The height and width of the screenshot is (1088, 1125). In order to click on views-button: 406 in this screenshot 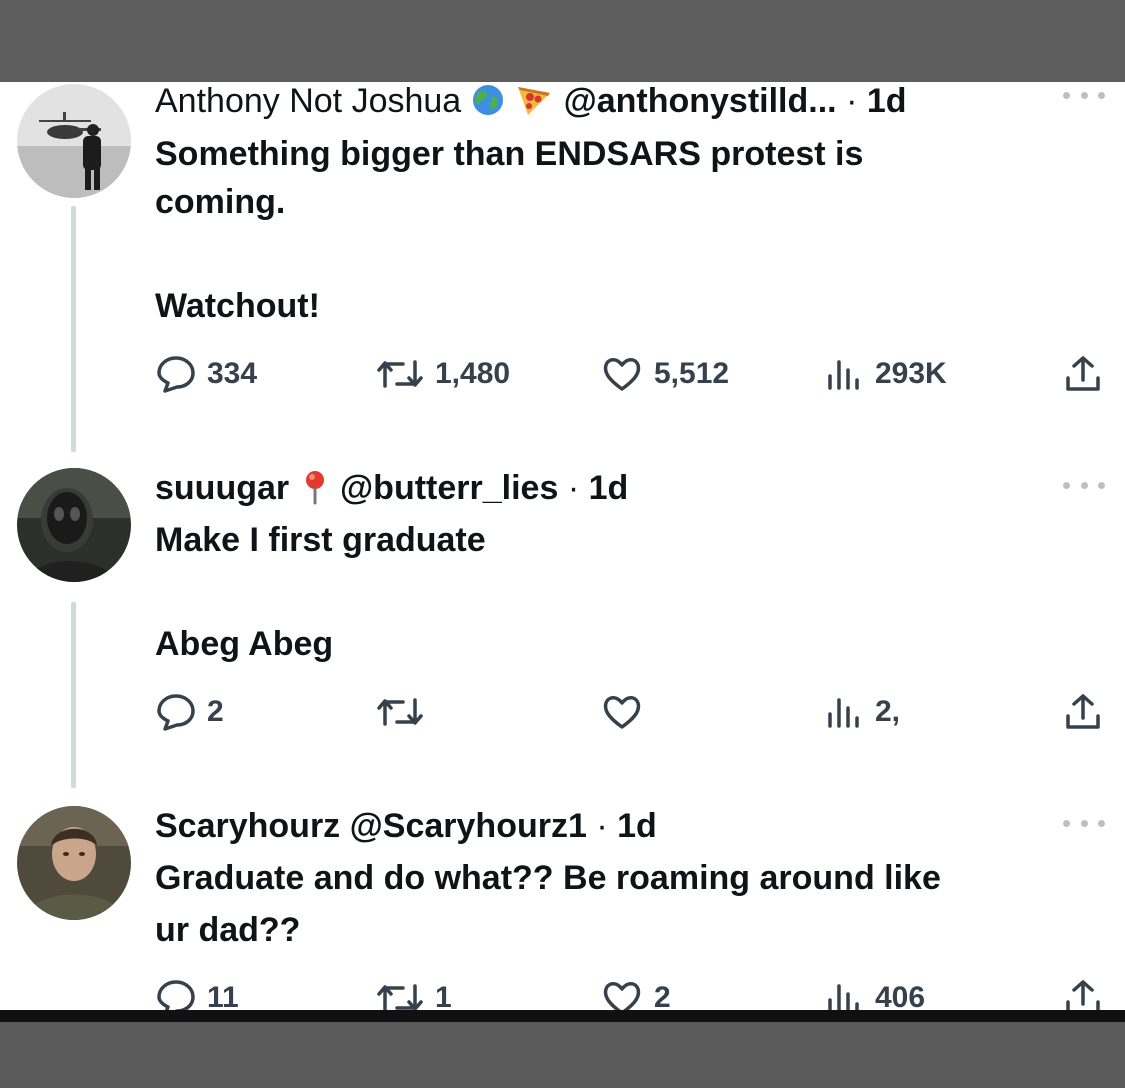, I will do `click(875, 994)`.